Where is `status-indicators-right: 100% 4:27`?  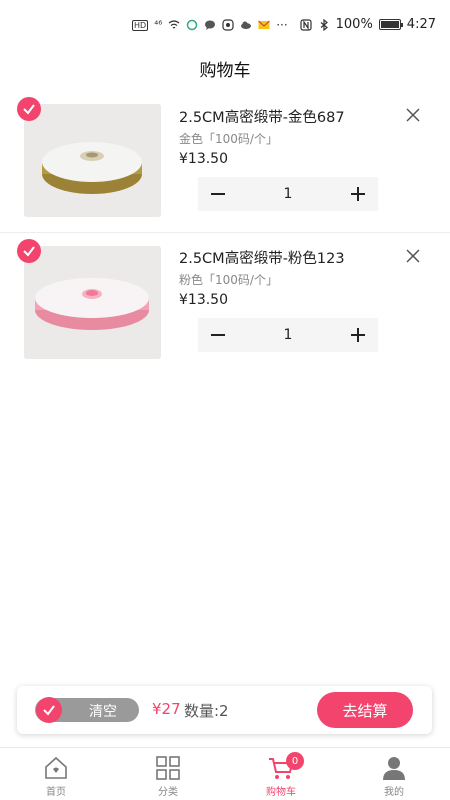 status-indicators-right: 100% 4:27 is located at coordinates (368, 24).